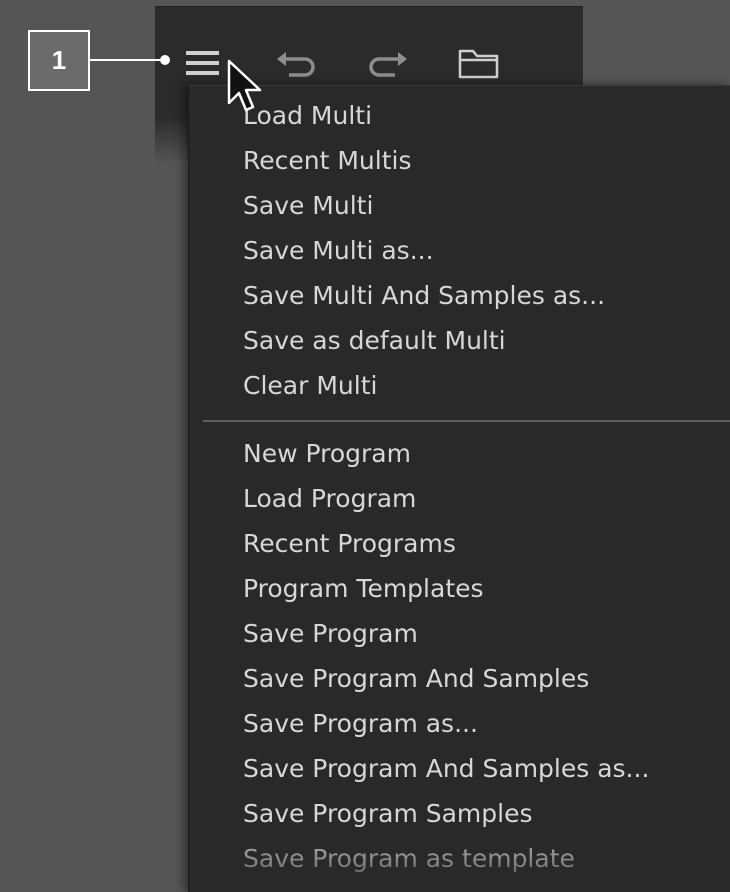  I want to click on menu-item-save-program-and-samples: Save Program And Samples, so click(416, 679).